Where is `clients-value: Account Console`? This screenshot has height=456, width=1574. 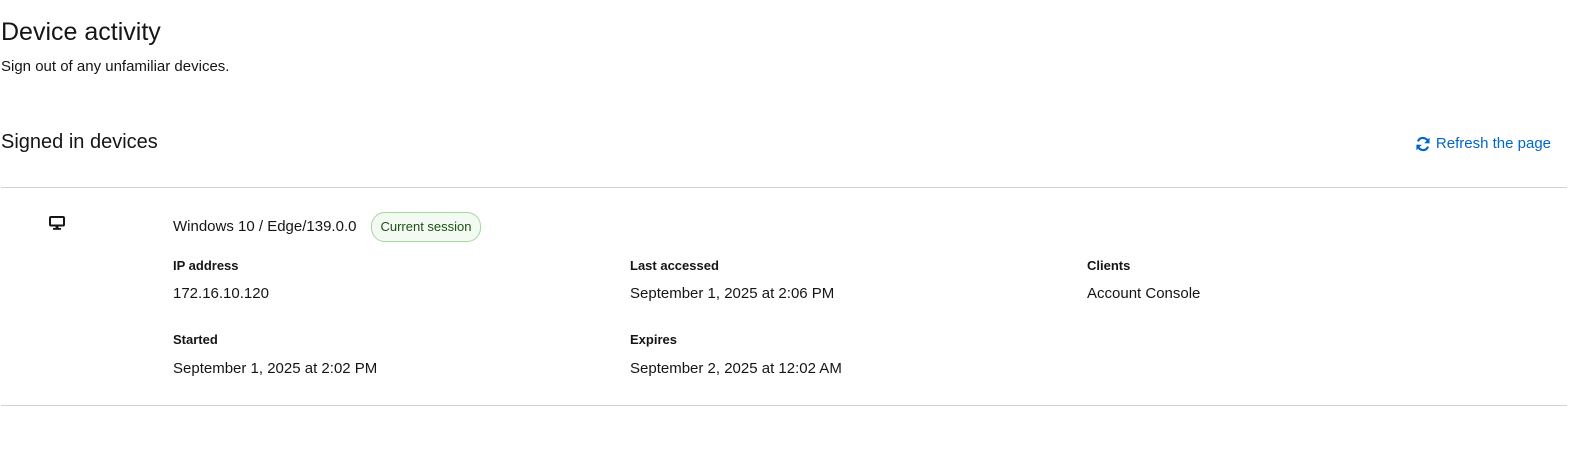 clients-value: Account Console is located at coordinates (1144, 293).